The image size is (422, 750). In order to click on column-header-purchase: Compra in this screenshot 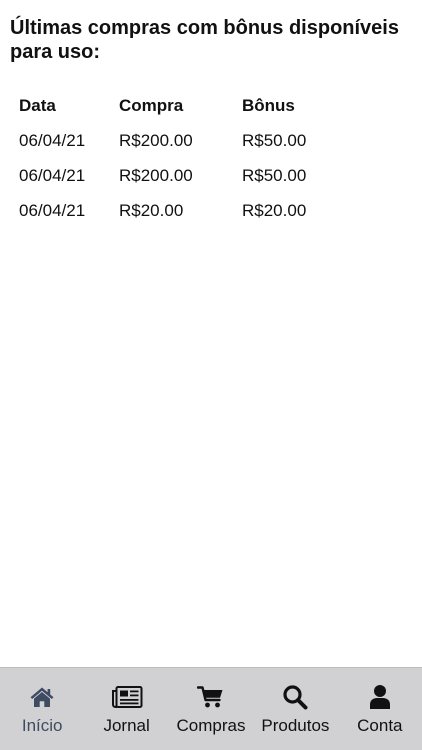, I will do `click(151, 105)`.